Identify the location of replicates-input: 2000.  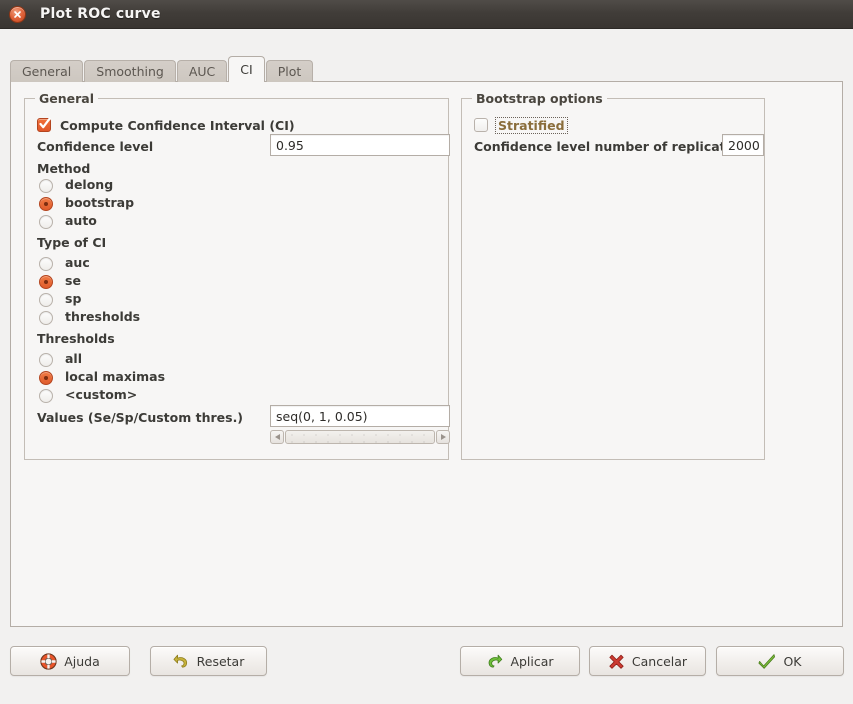
(743, 145).